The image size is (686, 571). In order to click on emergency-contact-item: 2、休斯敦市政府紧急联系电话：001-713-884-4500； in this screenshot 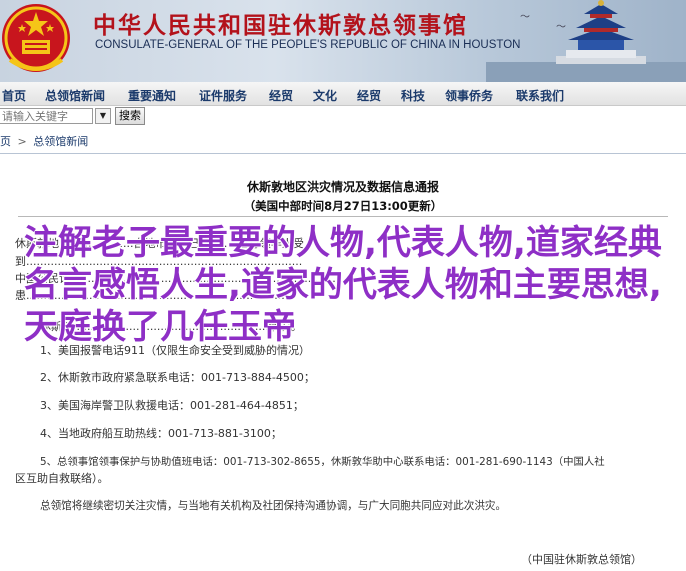, I will do `click(177, 377)`.